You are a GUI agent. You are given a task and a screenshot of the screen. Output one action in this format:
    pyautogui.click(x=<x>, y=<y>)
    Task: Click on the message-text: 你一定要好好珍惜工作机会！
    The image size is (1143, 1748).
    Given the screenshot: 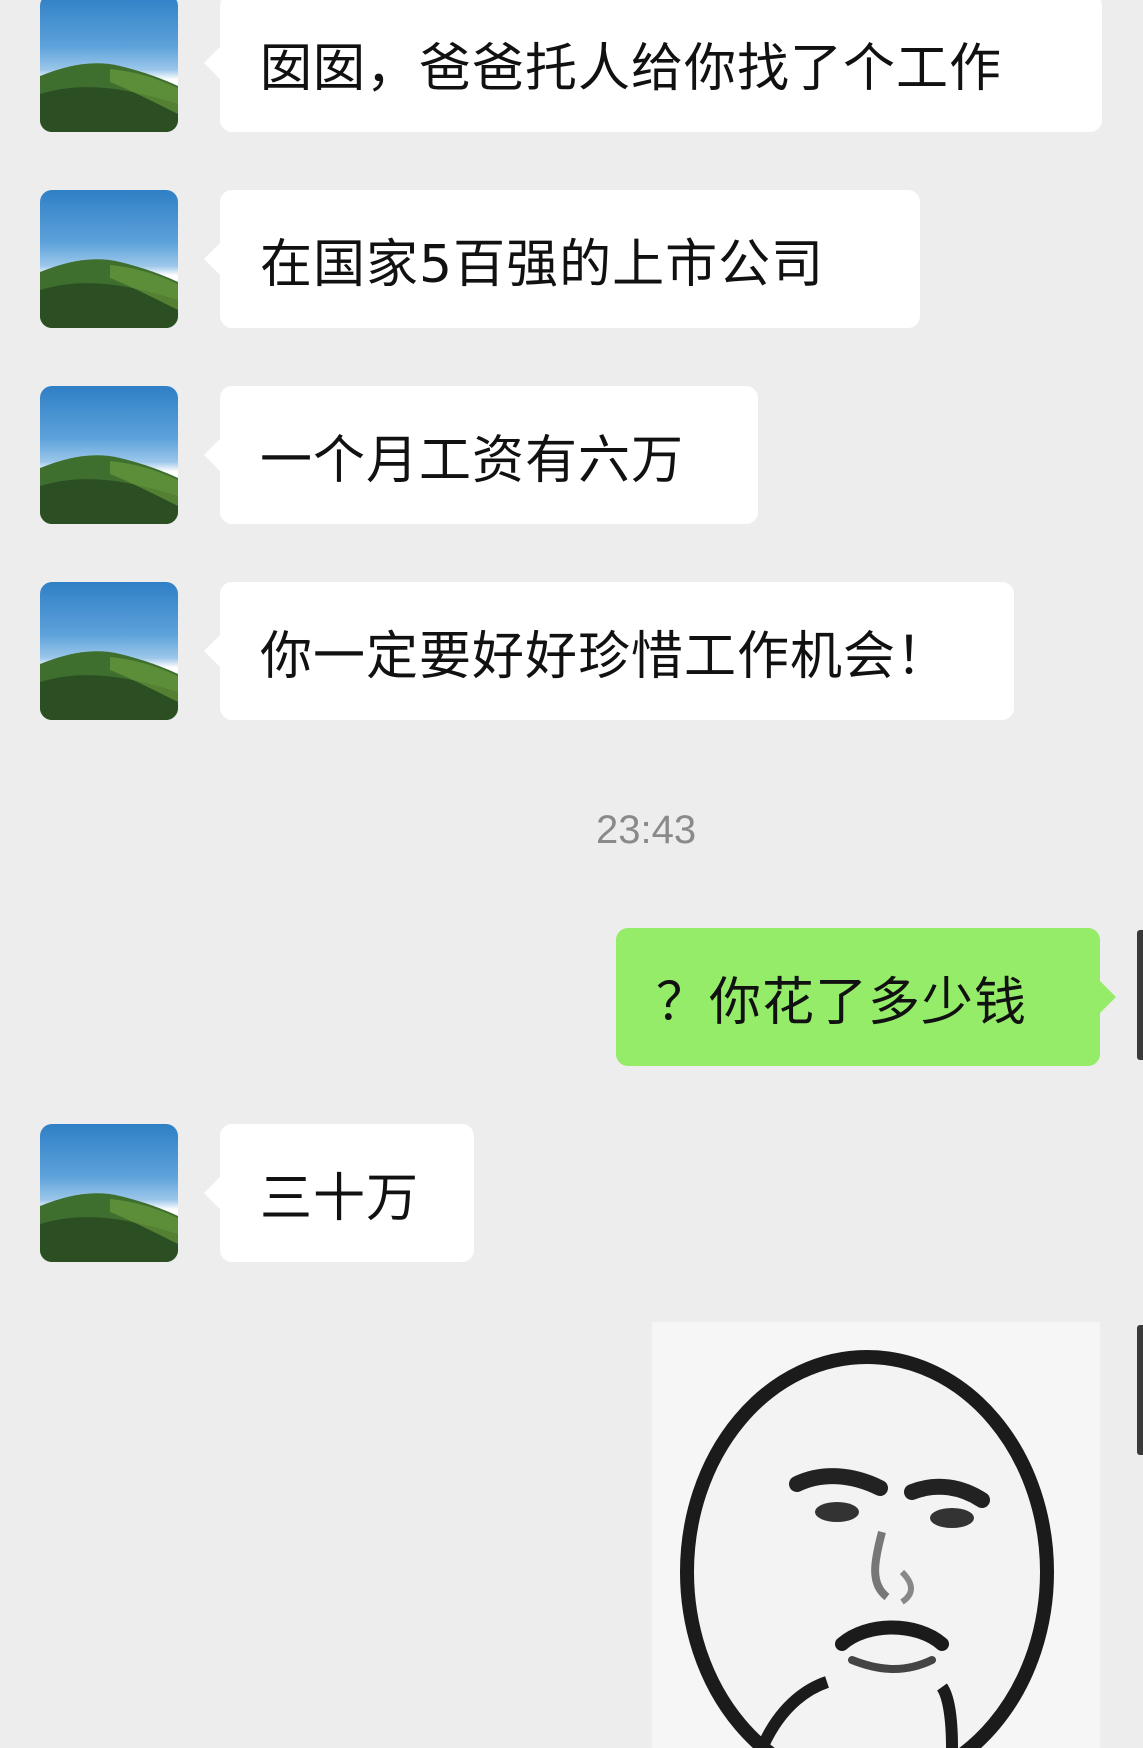 What is the action you would take?
    pyautogui.click(x=605, y=656)
    